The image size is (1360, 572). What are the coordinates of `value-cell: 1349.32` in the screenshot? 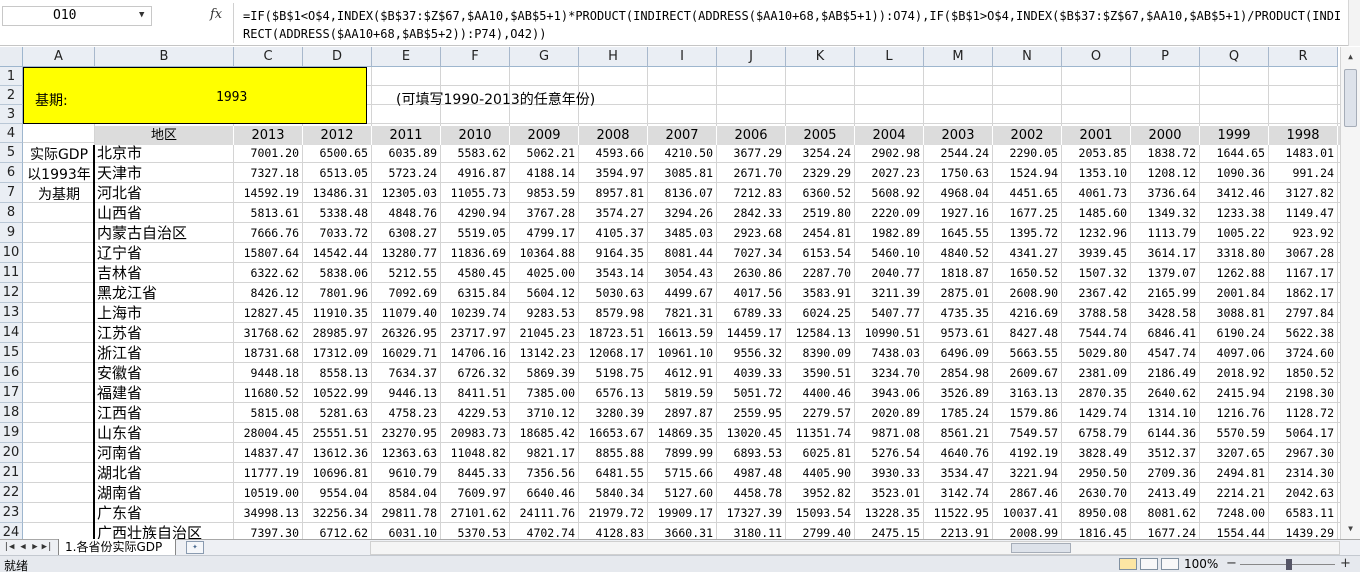 It's located at (1165, 213).